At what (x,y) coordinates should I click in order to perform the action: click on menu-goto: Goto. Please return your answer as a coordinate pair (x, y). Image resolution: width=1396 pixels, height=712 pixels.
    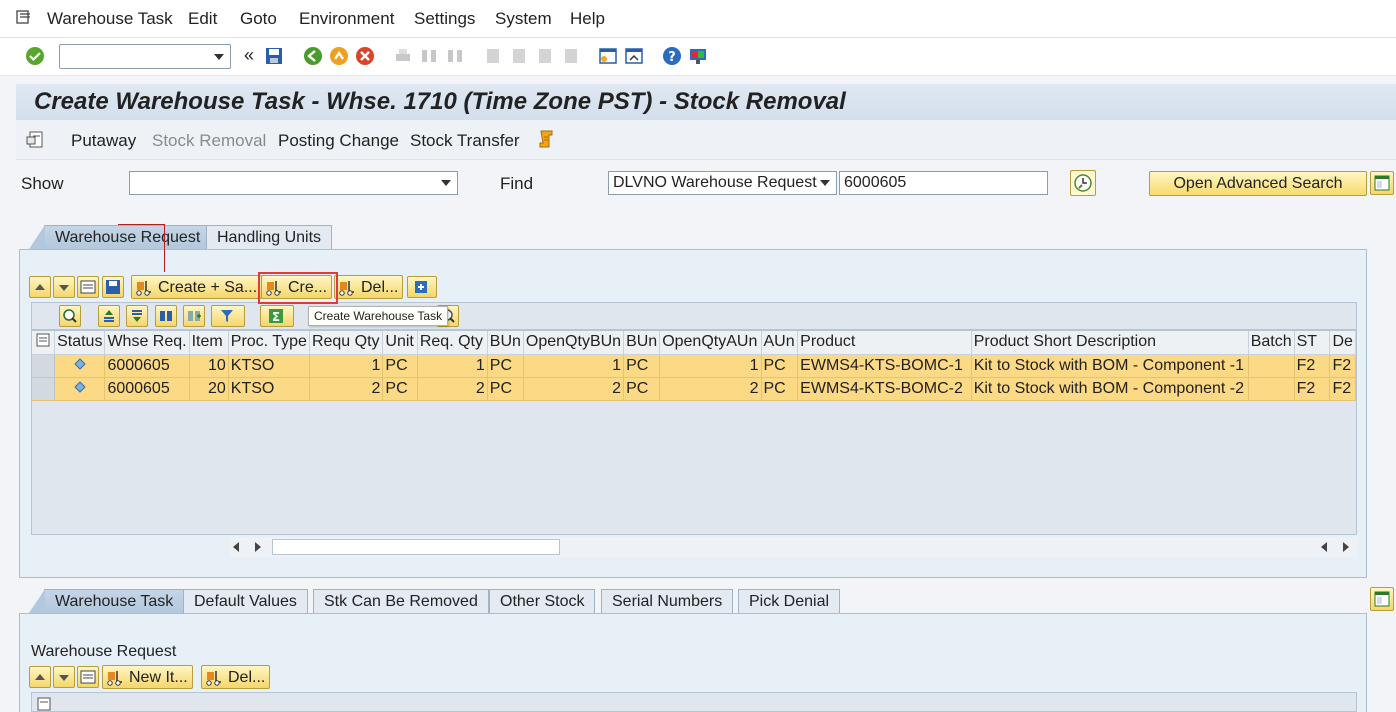
    Looking at the image, I should click on (258, 19).